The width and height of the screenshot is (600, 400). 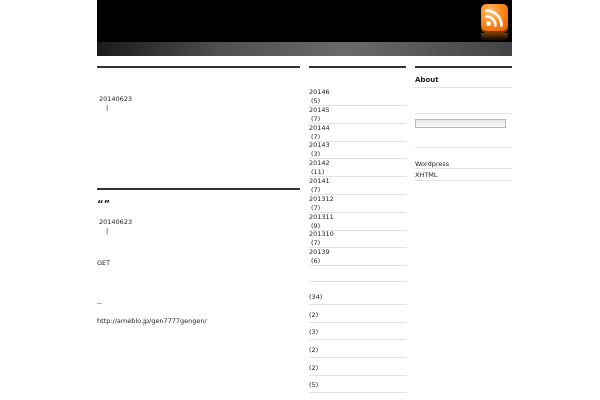 I want to click on search-input, so click(x=460, y=123).